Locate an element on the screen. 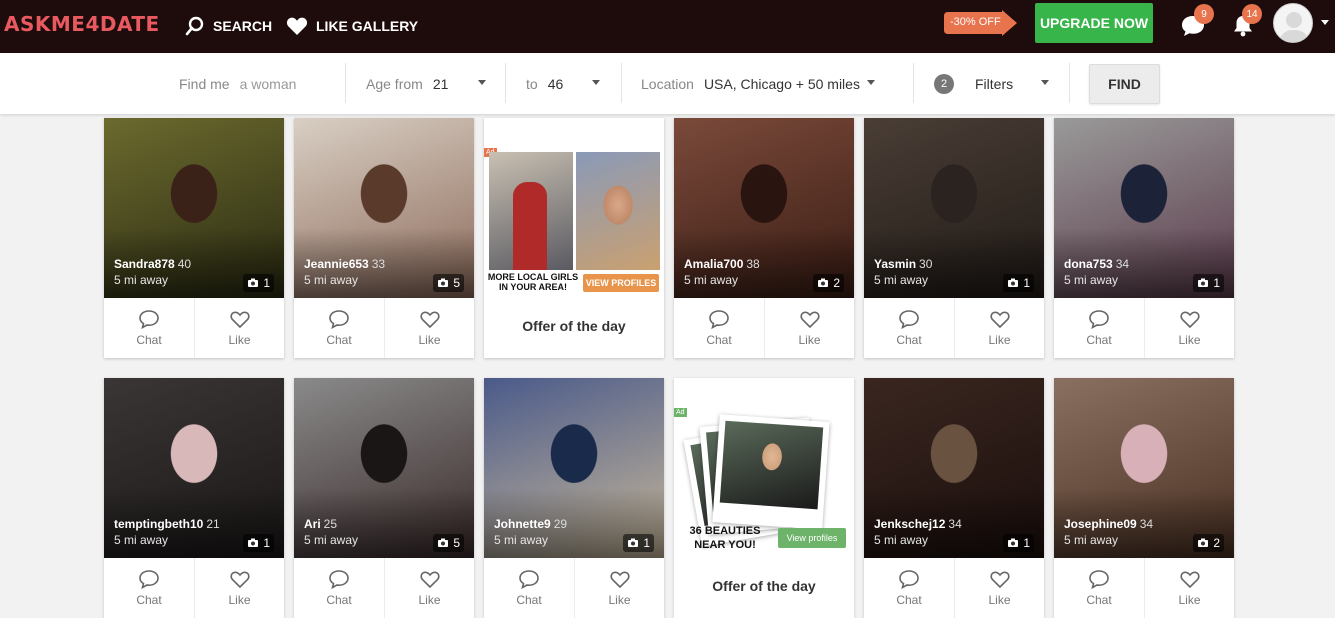 The height and width of the screenshot is (618, 1335). location-select: Location USA, Chicago + 50 miles is located at coordinates (761, 83).